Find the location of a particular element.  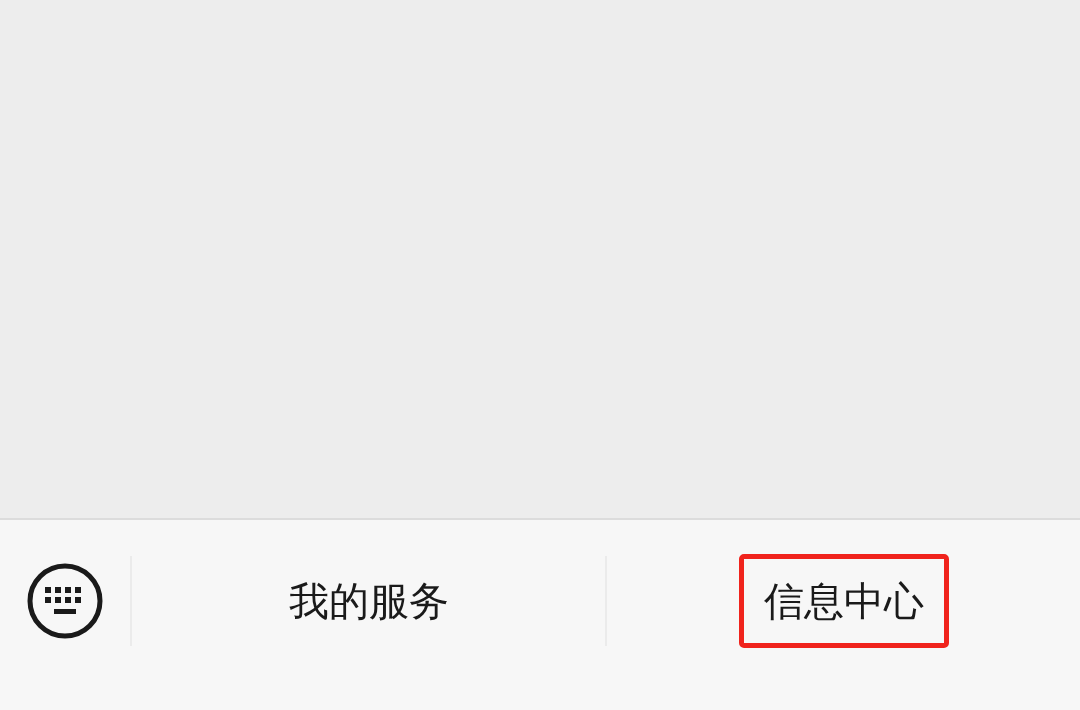

menu-item: 我的服务 is located at coordinates (368, 601).